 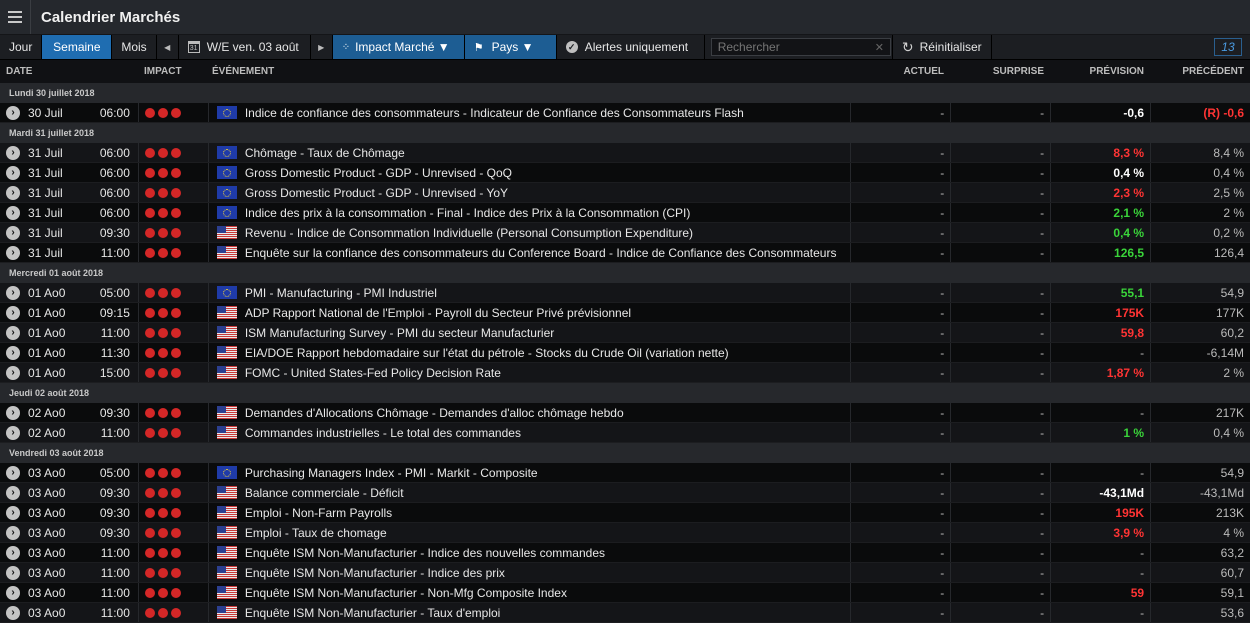 I want to click on view-month-button: Mois, so click(x=134, y=47).